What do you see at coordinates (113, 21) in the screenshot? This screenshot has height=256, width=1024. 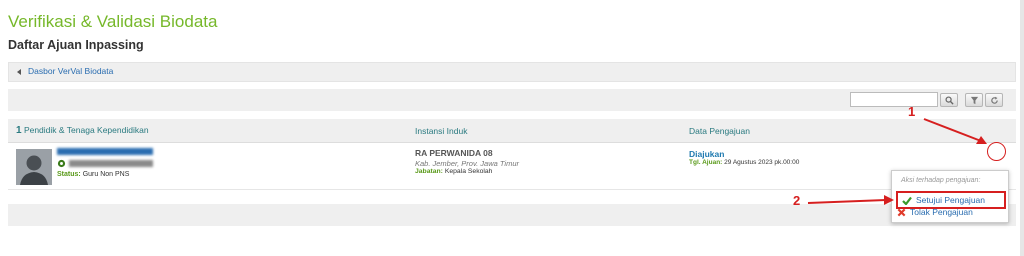 I see `page-title: Verifikasi & Validasi Biodata` at bounding box center [113, 21].